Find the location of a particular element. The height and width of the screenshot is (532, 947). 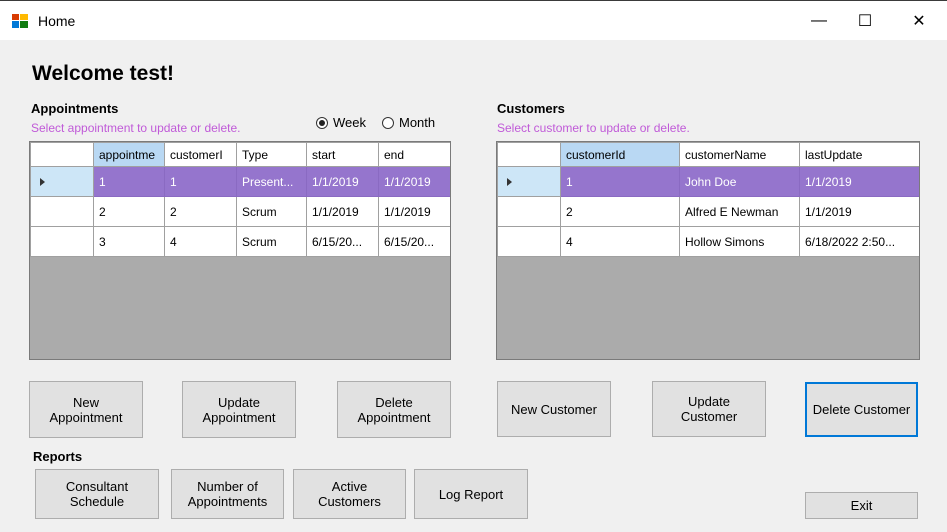

week-radio: Week is located at coordinates (341, 122).